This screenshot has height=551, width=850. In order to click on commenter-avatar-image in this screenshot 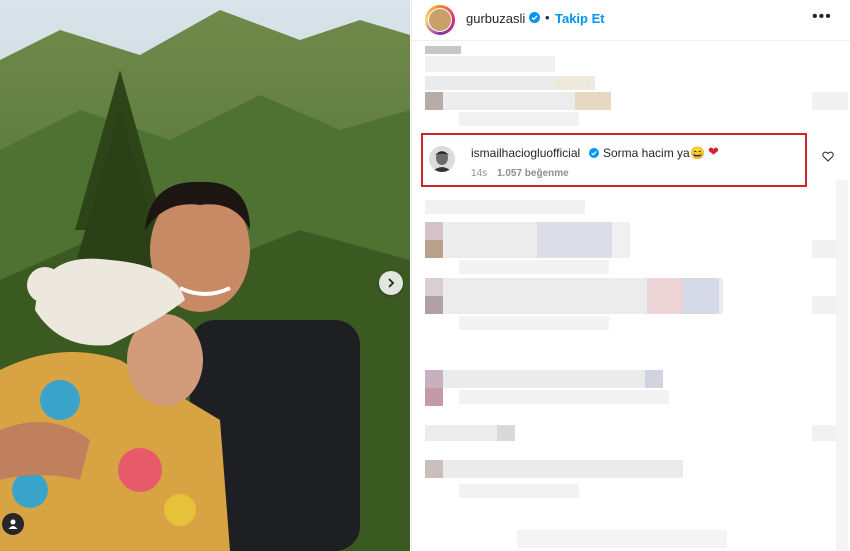, I will do `click(442, 159)`.